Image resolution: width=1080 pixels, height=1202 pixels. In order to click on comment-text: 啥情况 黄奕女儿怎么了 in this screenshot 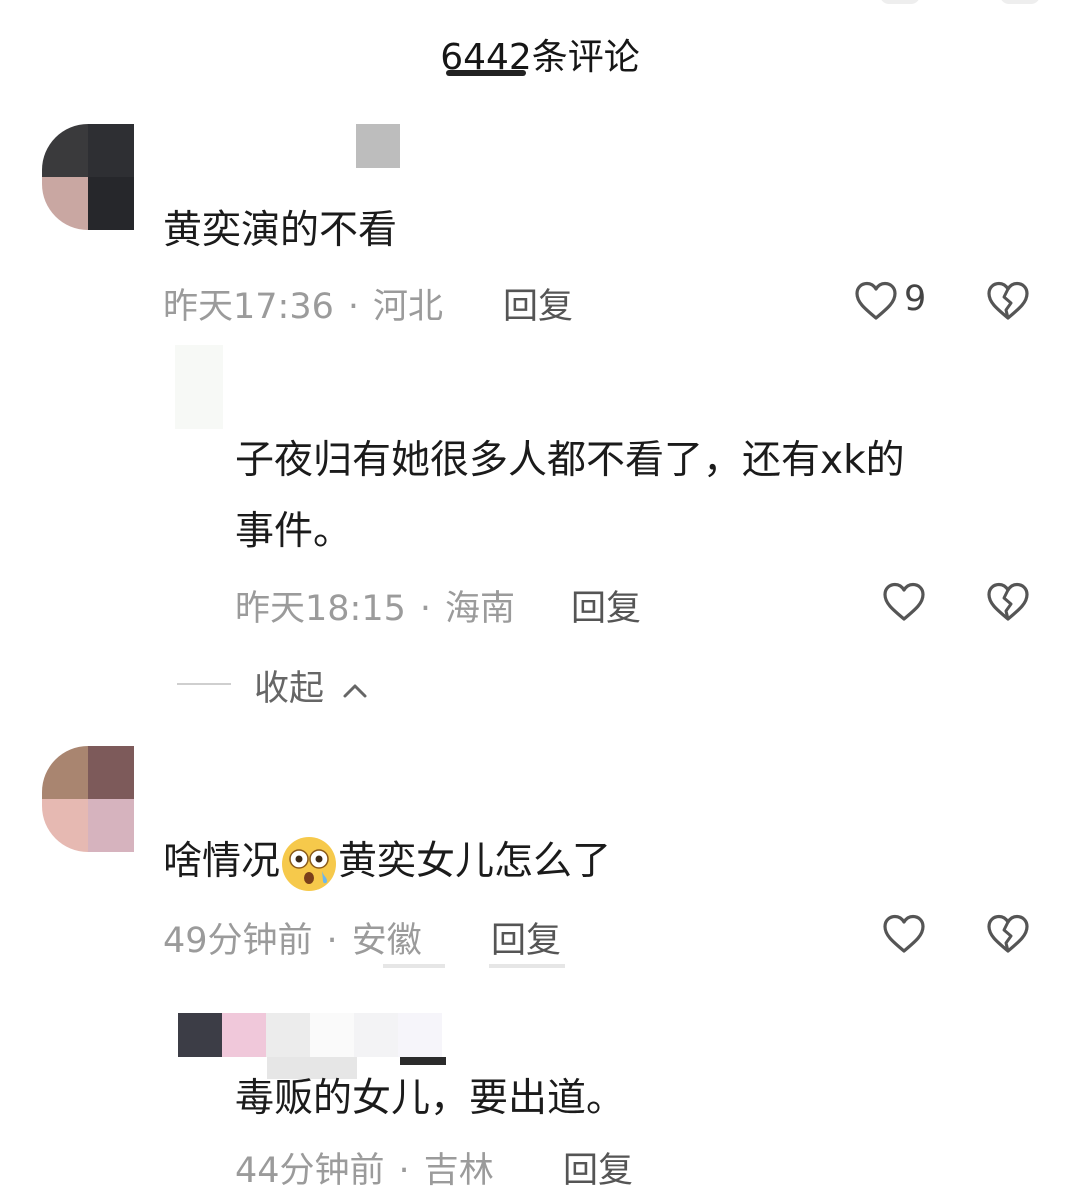, I will do `click(387, 862)`.